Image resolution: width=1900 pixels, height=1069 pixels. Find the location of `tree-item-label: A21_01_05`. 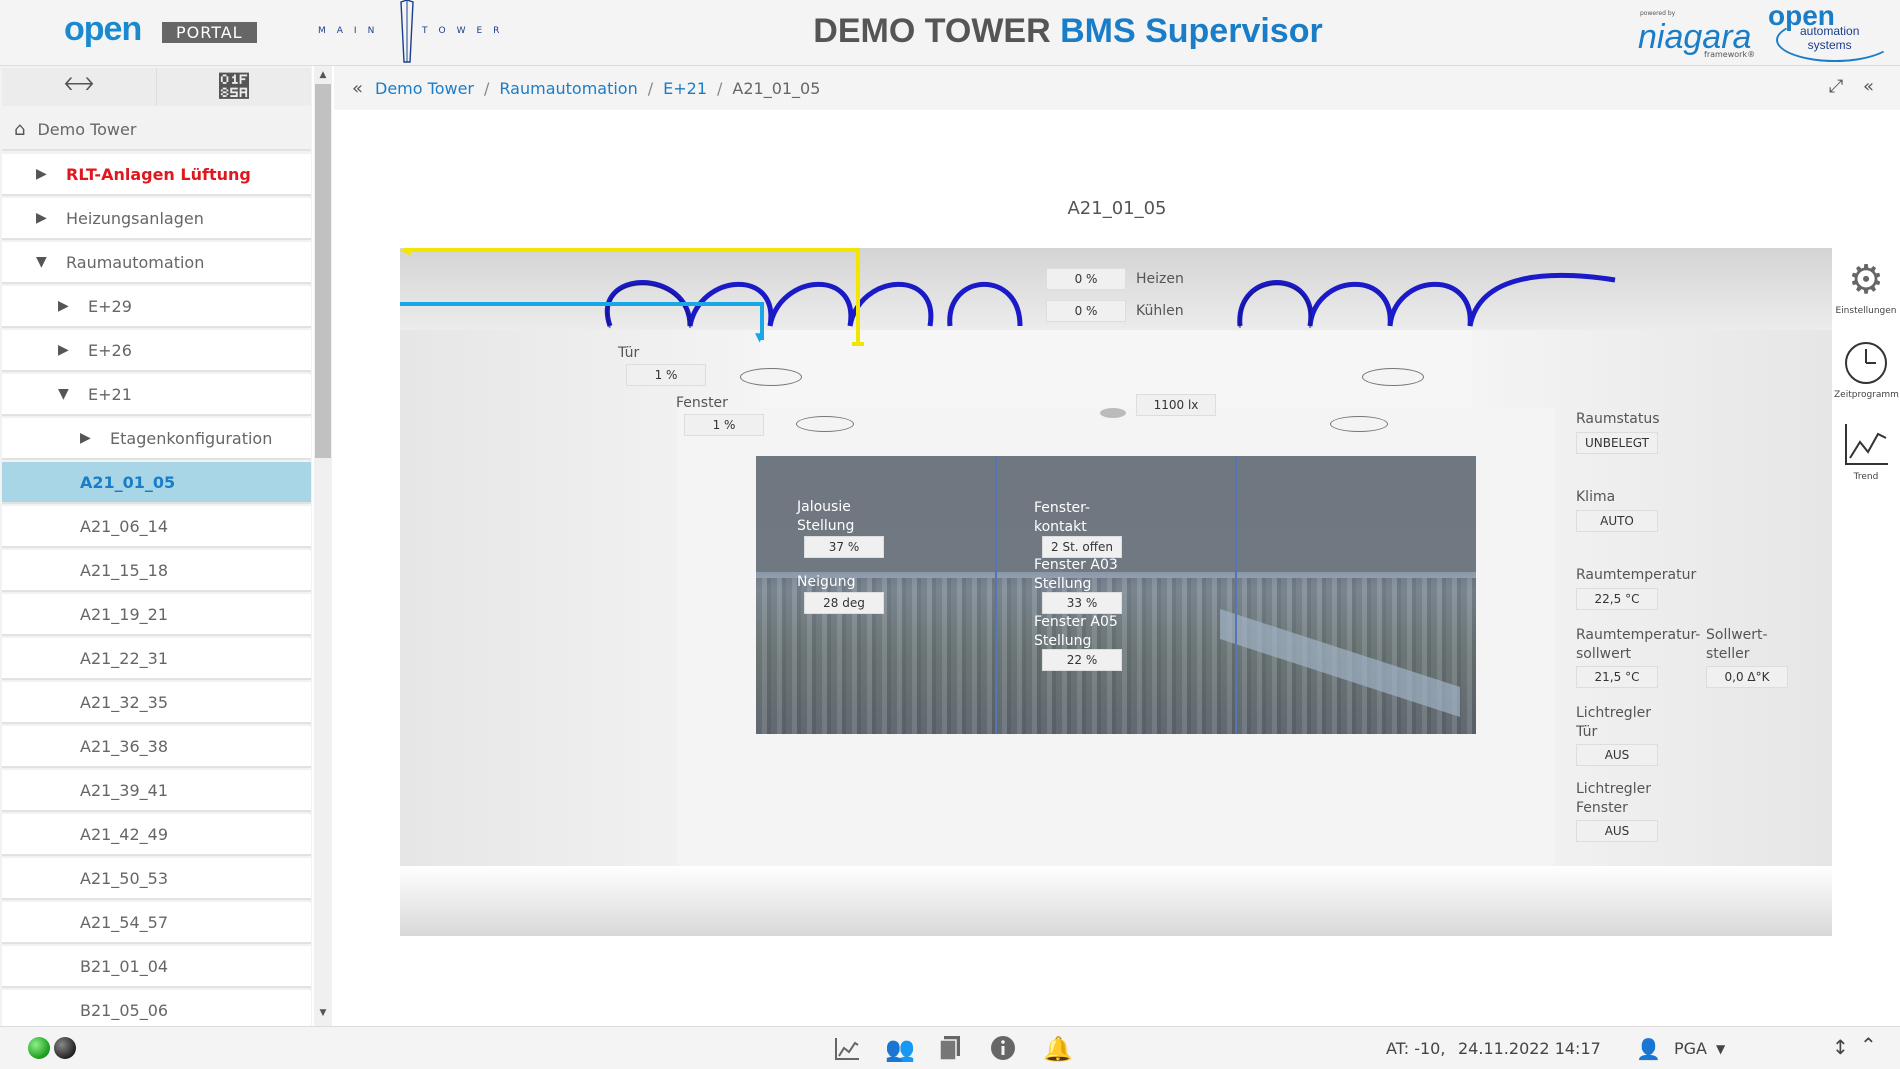

tree-item-label: A21_01_05 is located at coordinates (128, 482).